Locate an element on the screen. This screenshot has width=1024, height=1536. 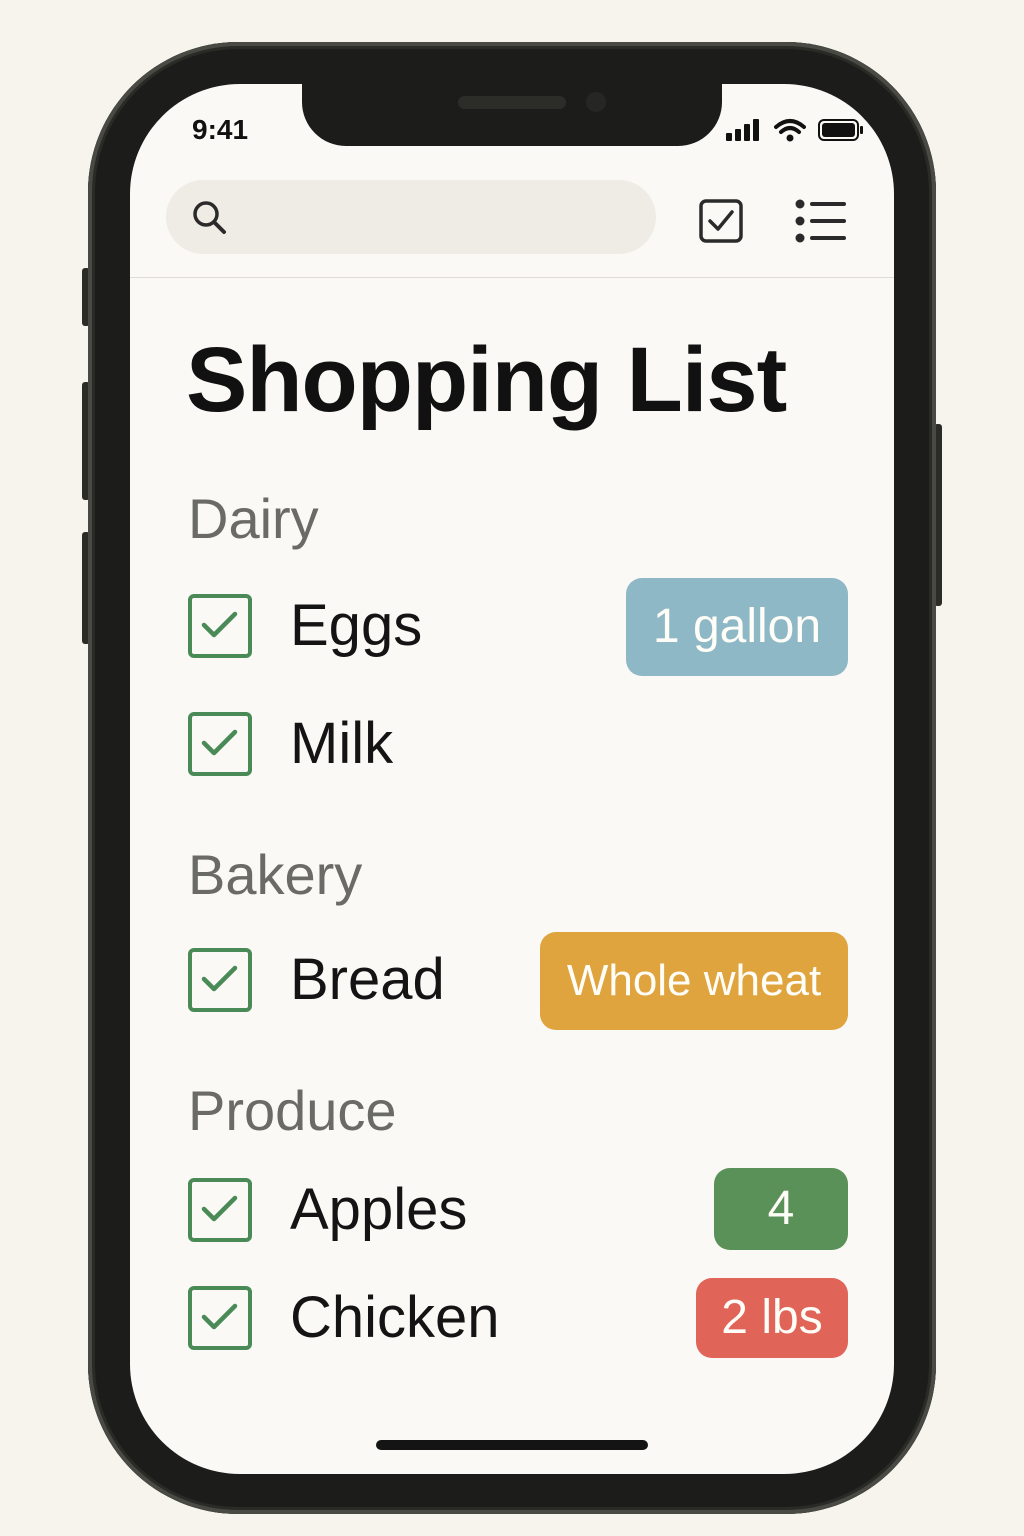
item-checkbox-apples is located at coordinates (220, 1210).